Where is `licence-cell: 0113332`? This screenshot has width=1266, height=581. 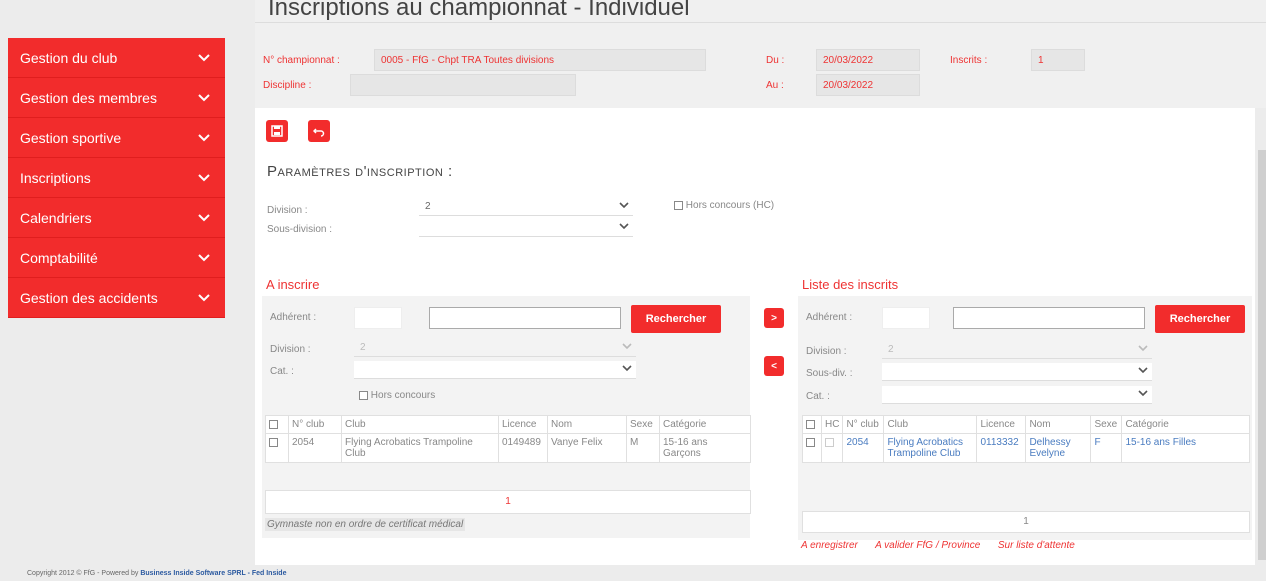 licence-cell: 0113332 is located at coordinates (1001, 448).